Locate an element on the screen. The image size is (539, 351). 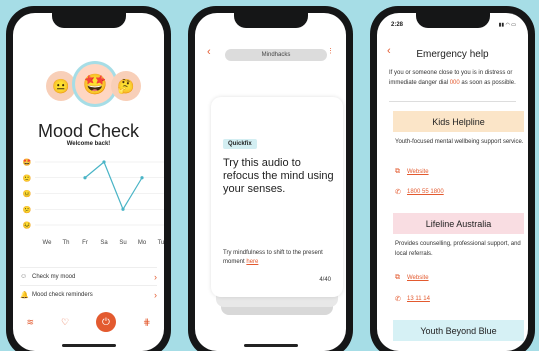
chart-y-labels: 🤩 🙂 😐 😕 😣 is located at coordinates (27, 194).